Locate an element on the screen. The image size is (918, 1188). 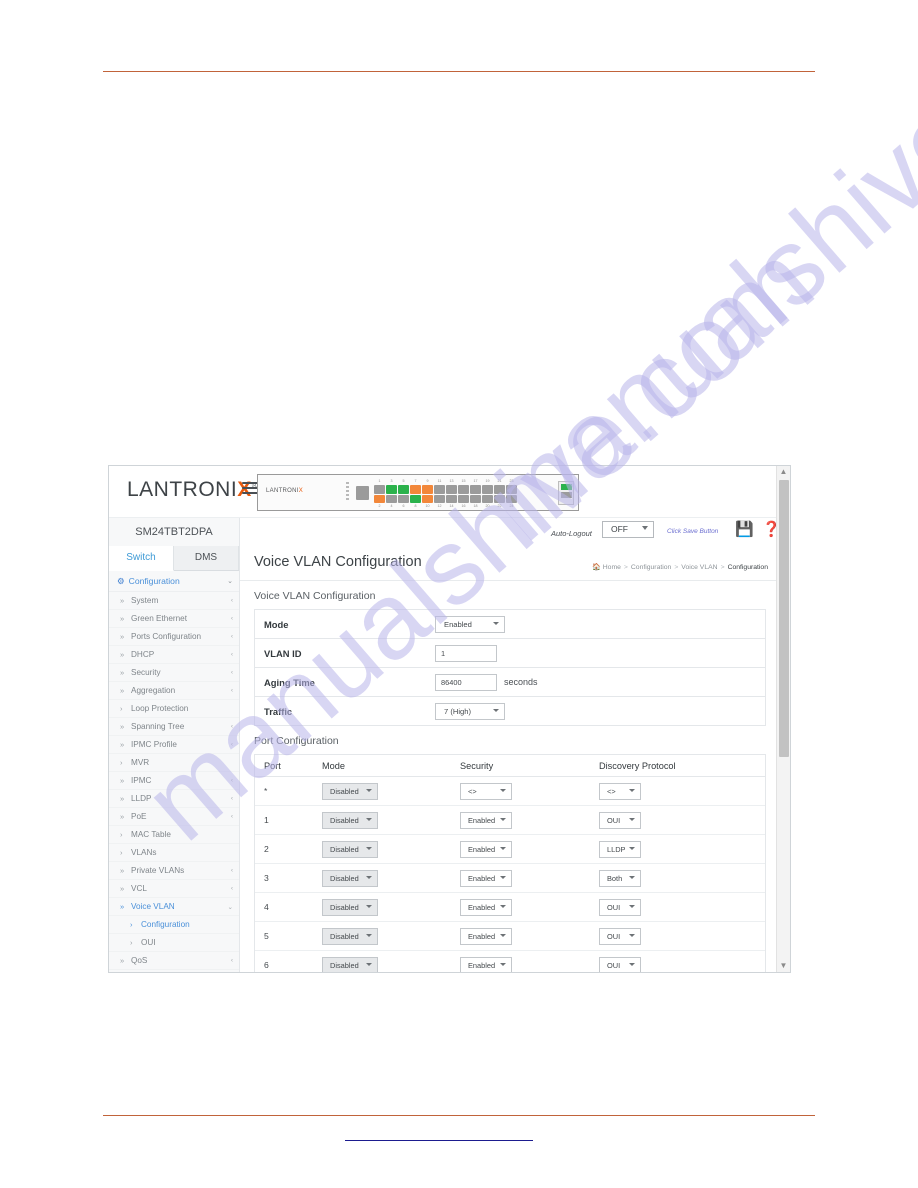
sidebar-item-loop-protection: › Loop Protection is located at coordinates (174, 709).